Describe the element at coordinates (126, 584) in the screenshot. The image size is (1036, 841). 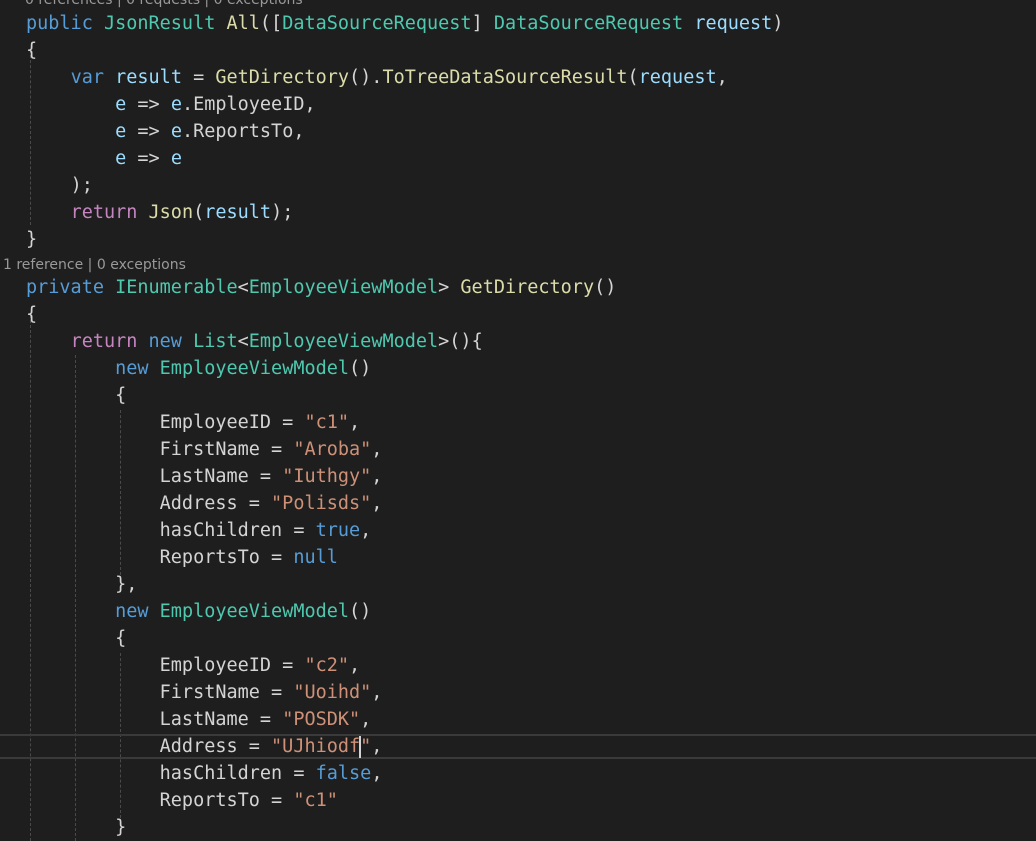
I see `punctuation: },` at that location.